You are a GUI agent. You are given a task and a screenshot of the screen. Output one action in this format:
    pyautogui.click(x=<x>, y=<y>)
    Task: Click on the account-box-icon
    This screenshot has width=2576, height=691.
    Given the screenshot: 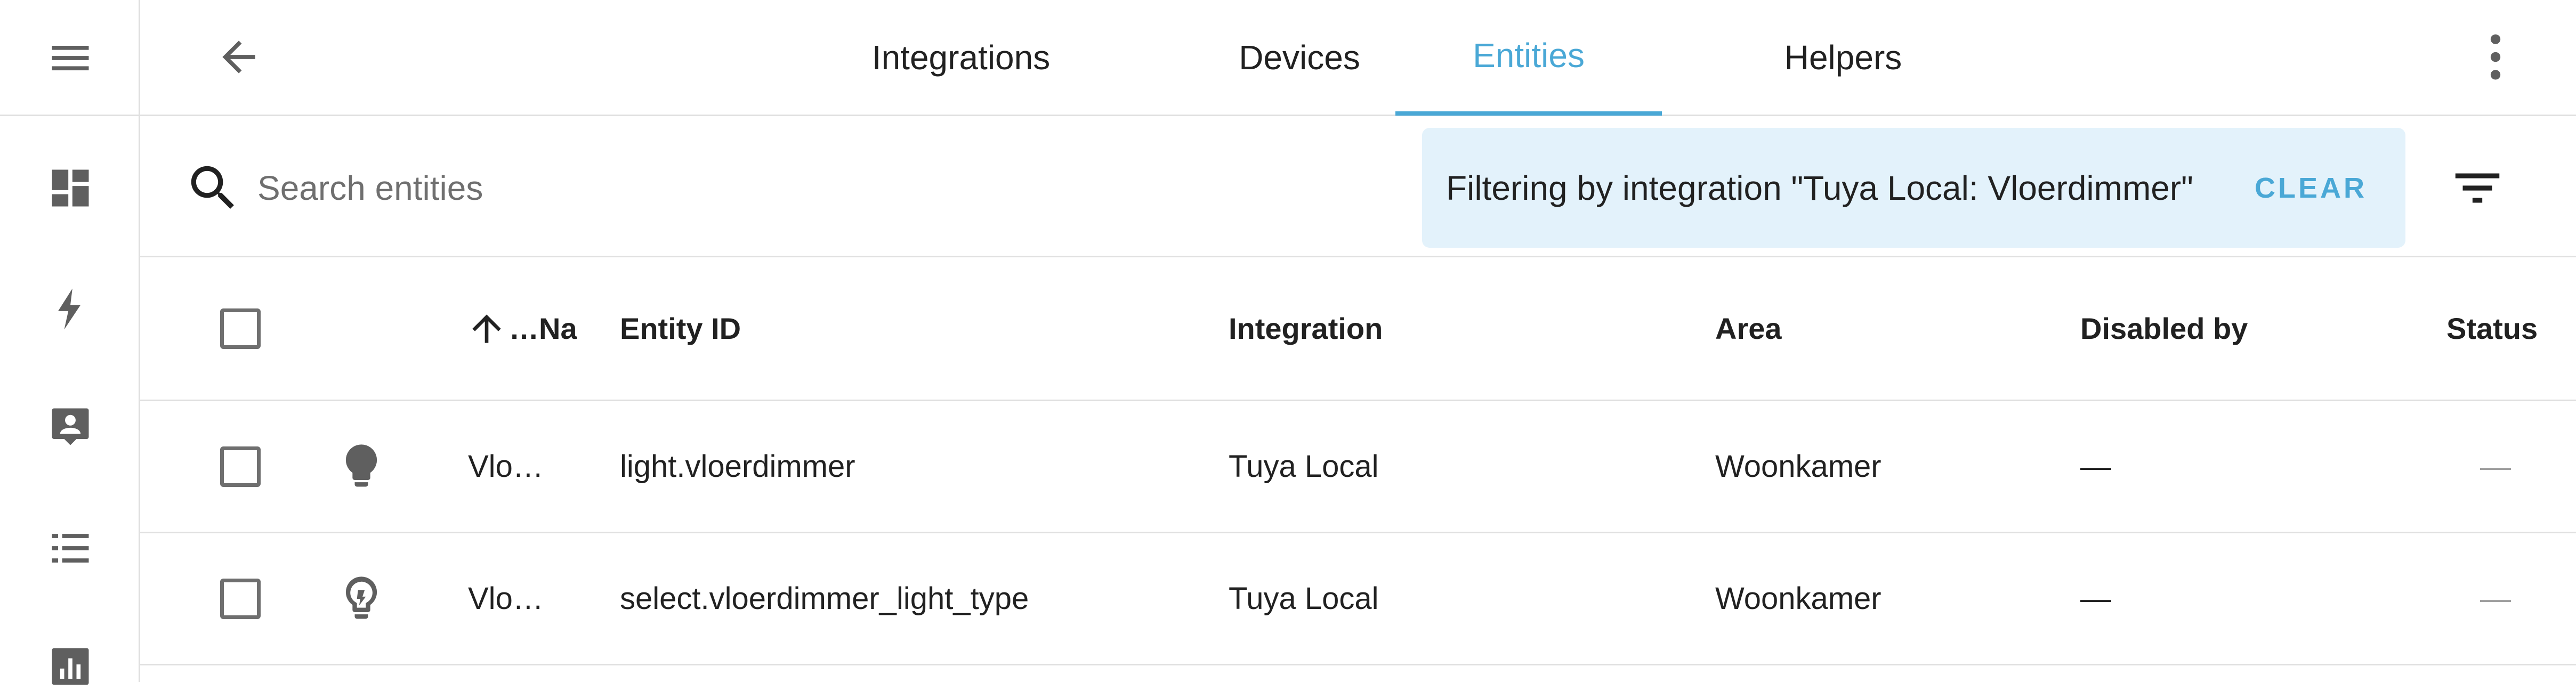 What is the action you would take?
    pyautogui.click(x=71, y=426)
    